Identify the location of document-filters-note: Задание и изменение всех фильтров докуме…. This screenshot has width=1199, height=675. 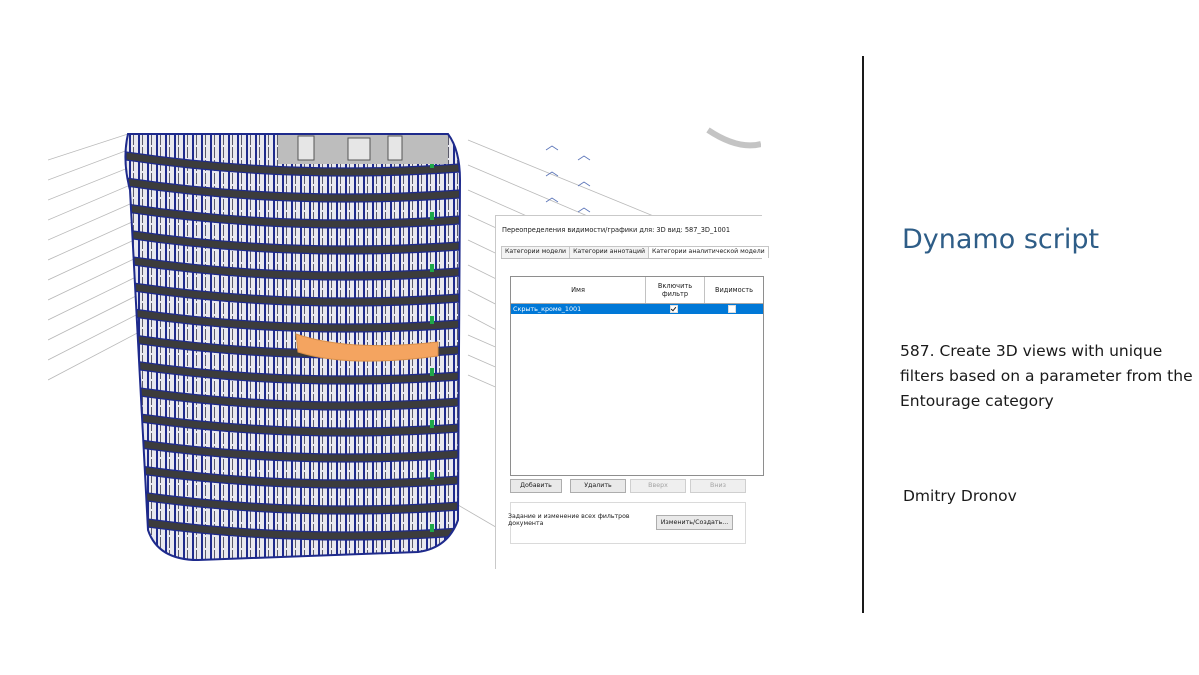
(569, 520).